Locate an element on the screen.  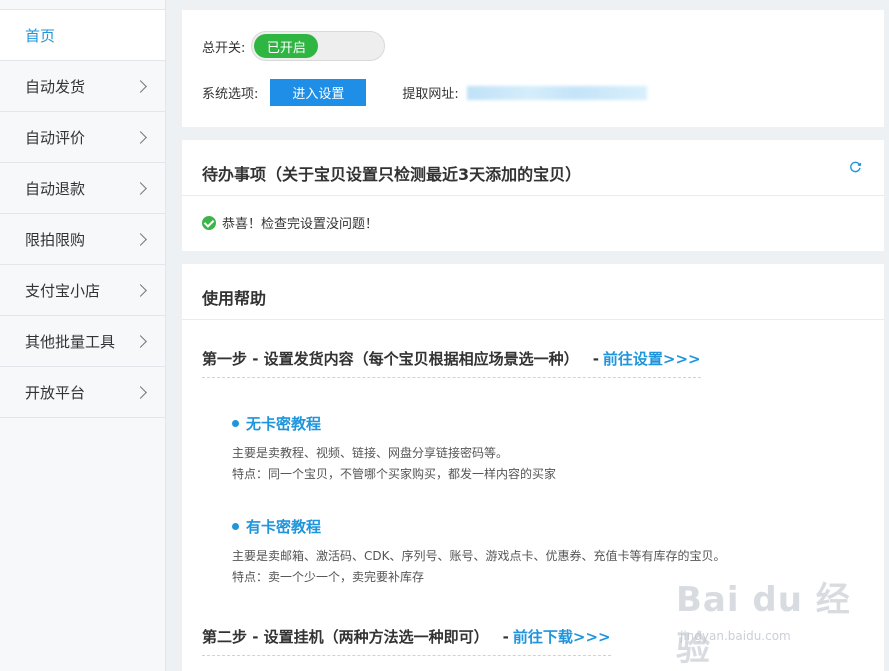
step2-goto-download-link: 前往下载>>> is located at coordinates (562, 636).